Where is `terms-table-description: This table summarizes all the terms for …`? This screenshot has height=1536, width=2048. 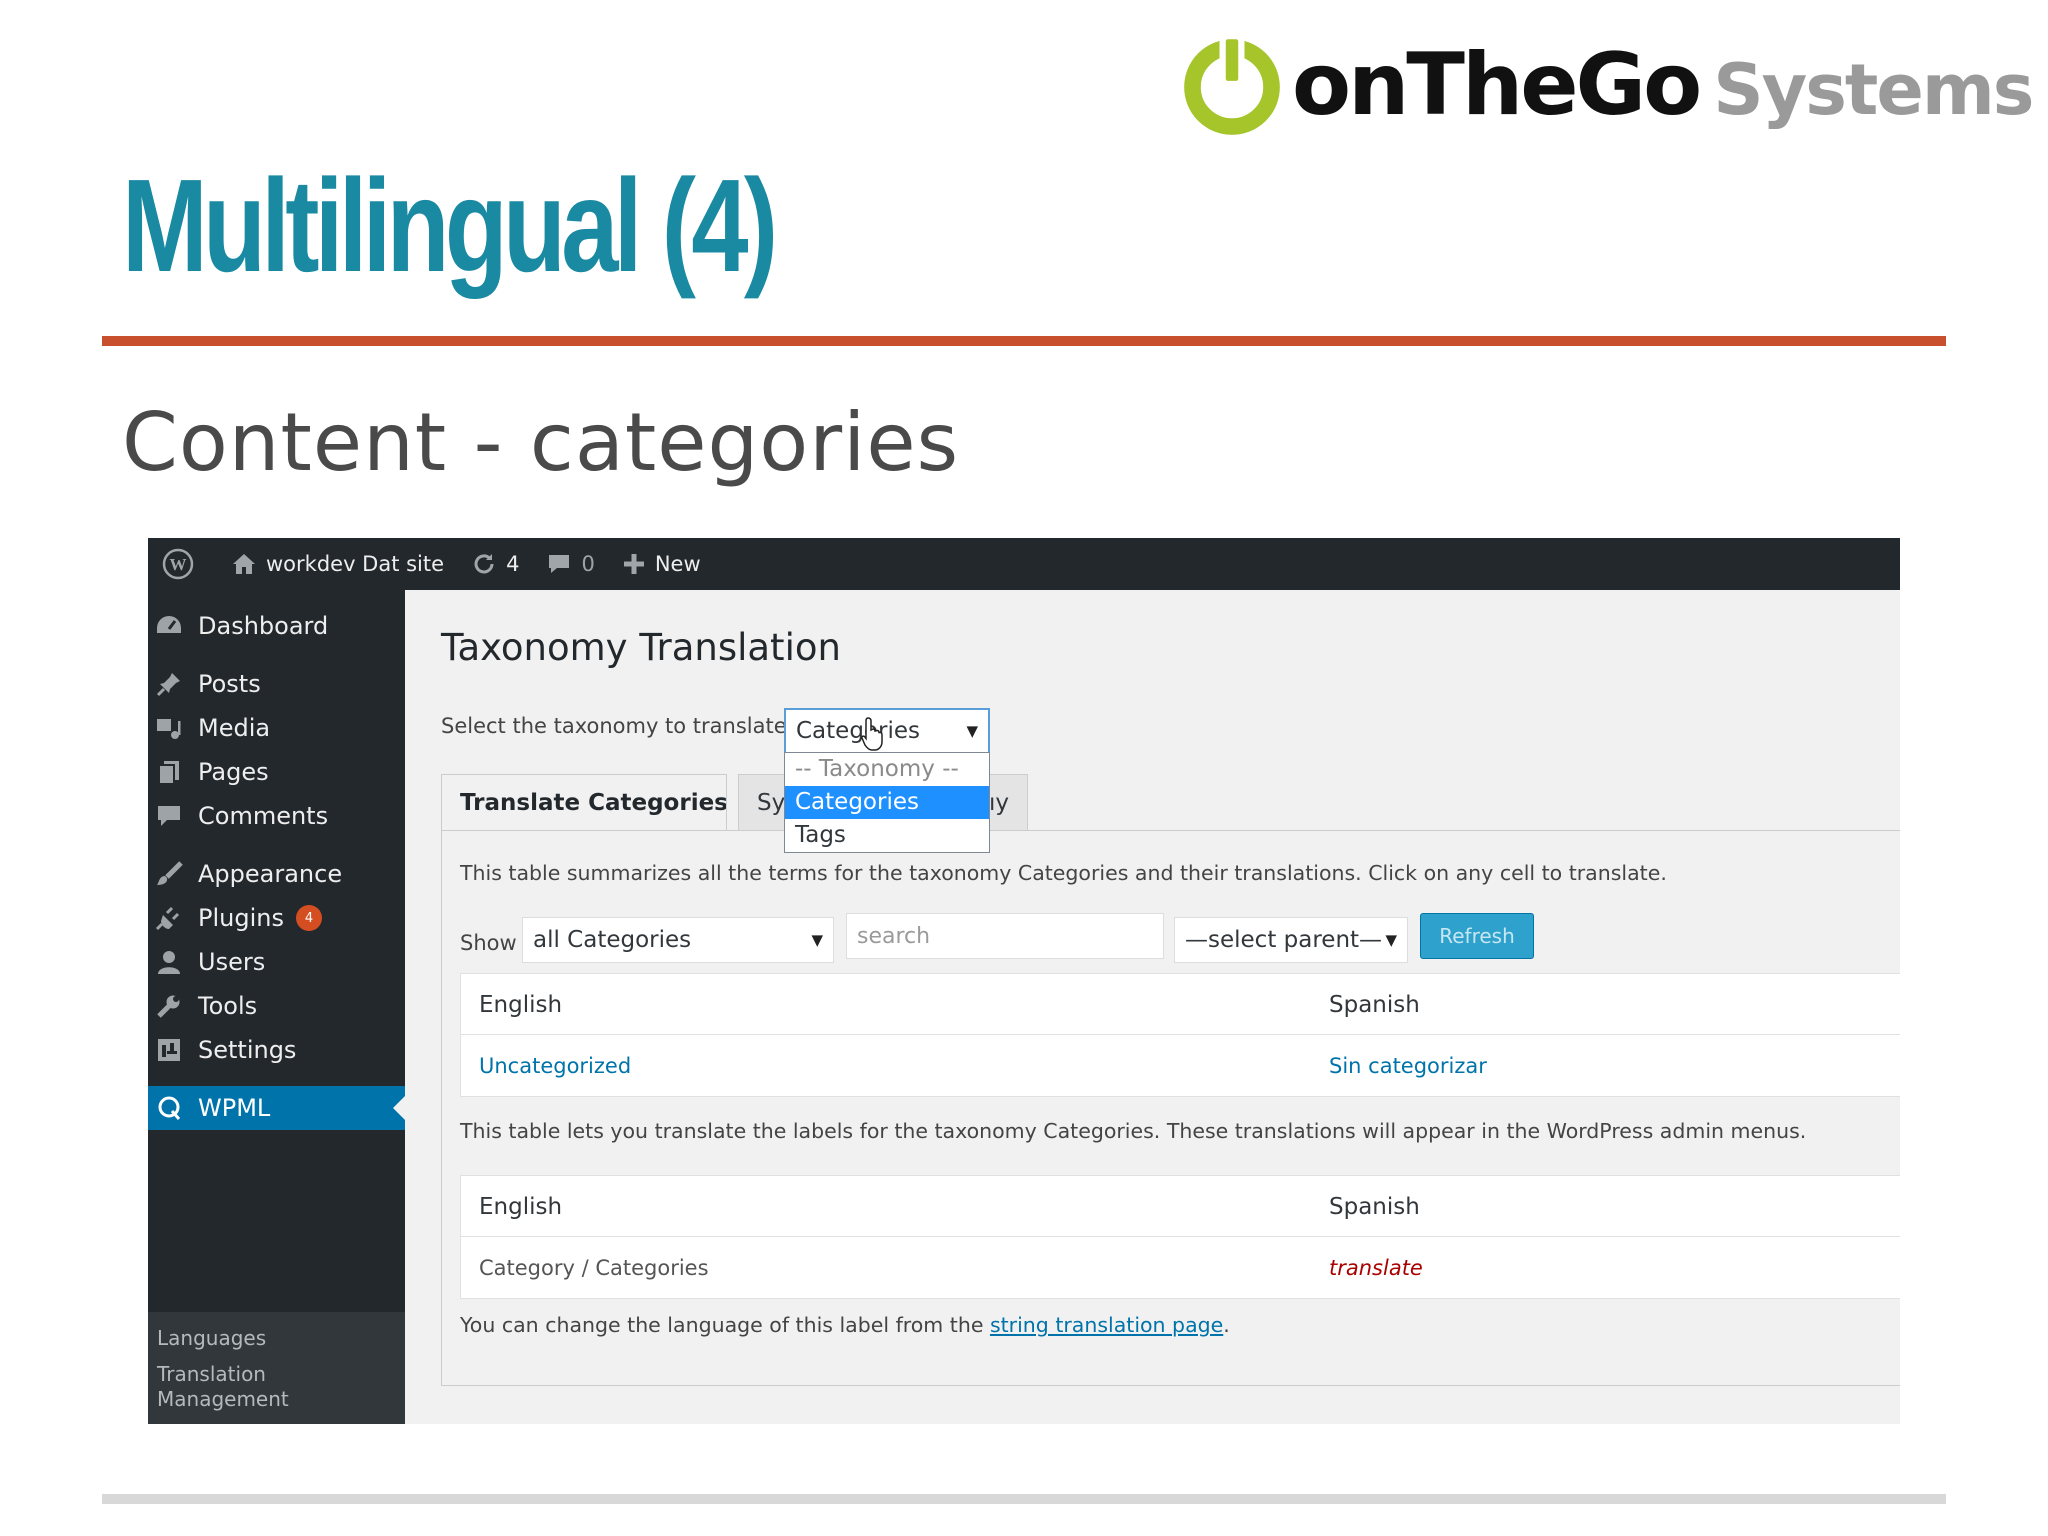
terms-table-description: This table summarizes all the terms for … is located at coordinates (1063, 873).